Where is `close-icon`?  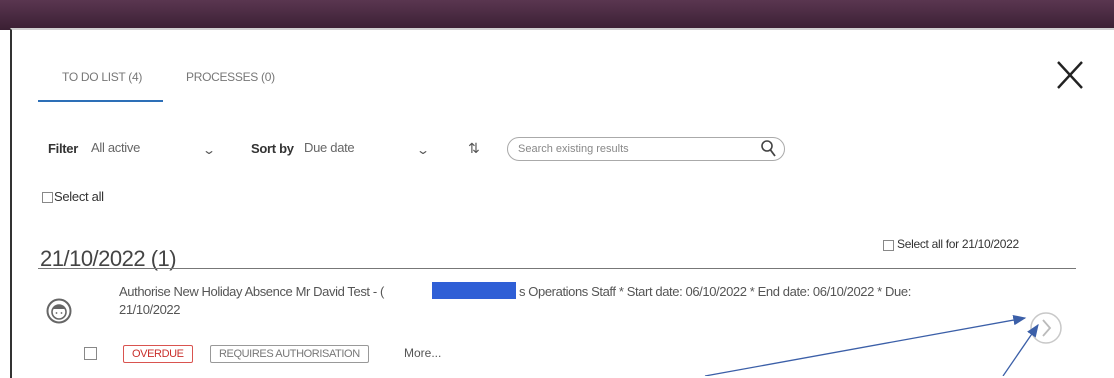 close-icon is located at coordinates (1070, 75).